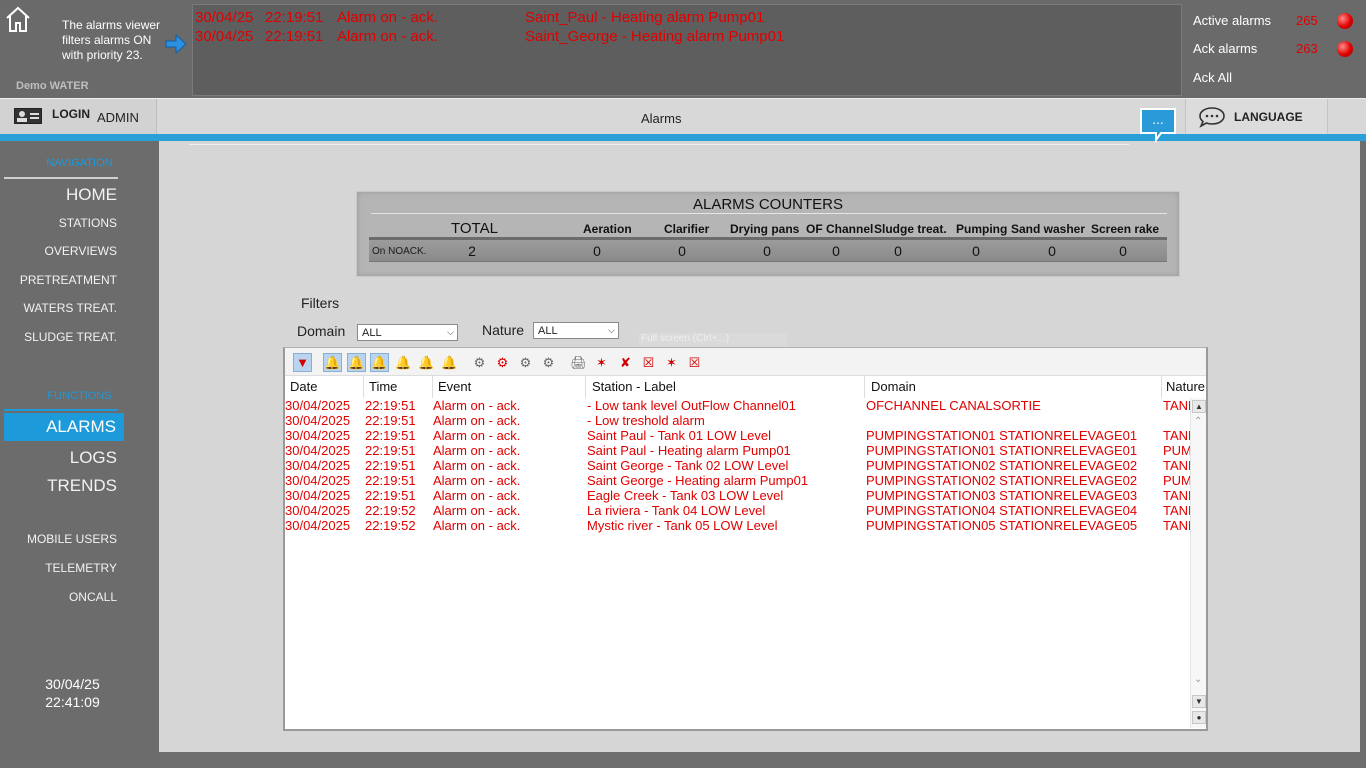 Image resolution: width=1366 pixels, height=768 pixels. Describe the element at coordinates (474, 228) in the screenshot. I see `counters-total-header: TOTAL` at that location.